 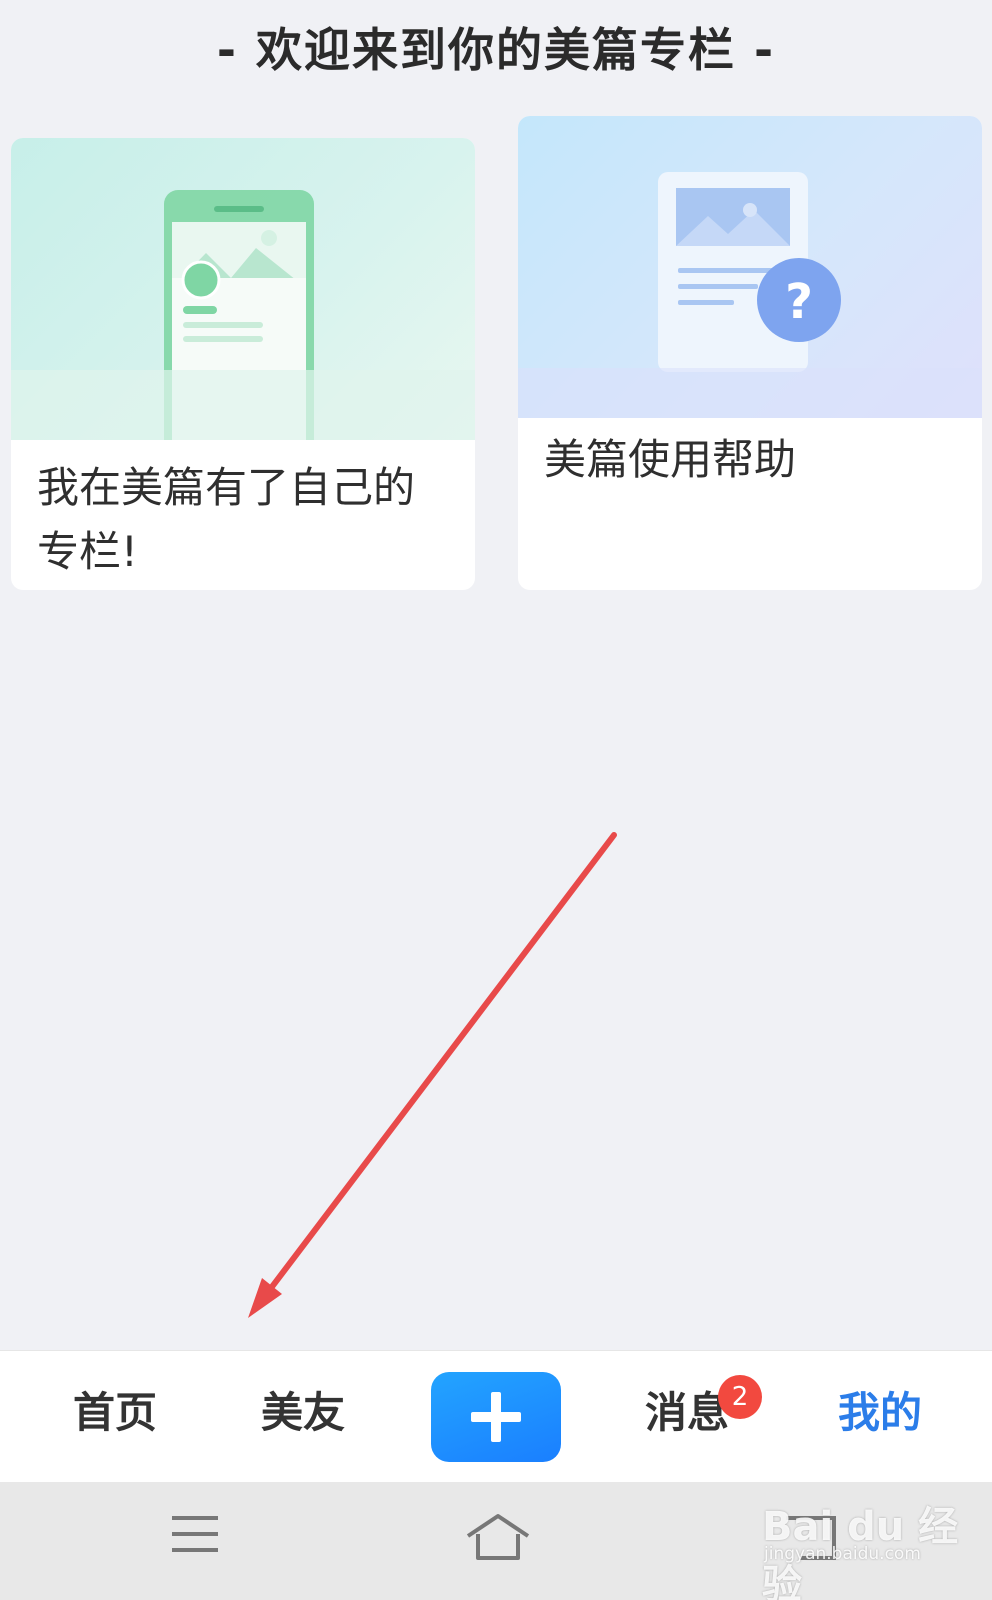 I want to click on system-nav-bar, so click(x=496, y=1541).